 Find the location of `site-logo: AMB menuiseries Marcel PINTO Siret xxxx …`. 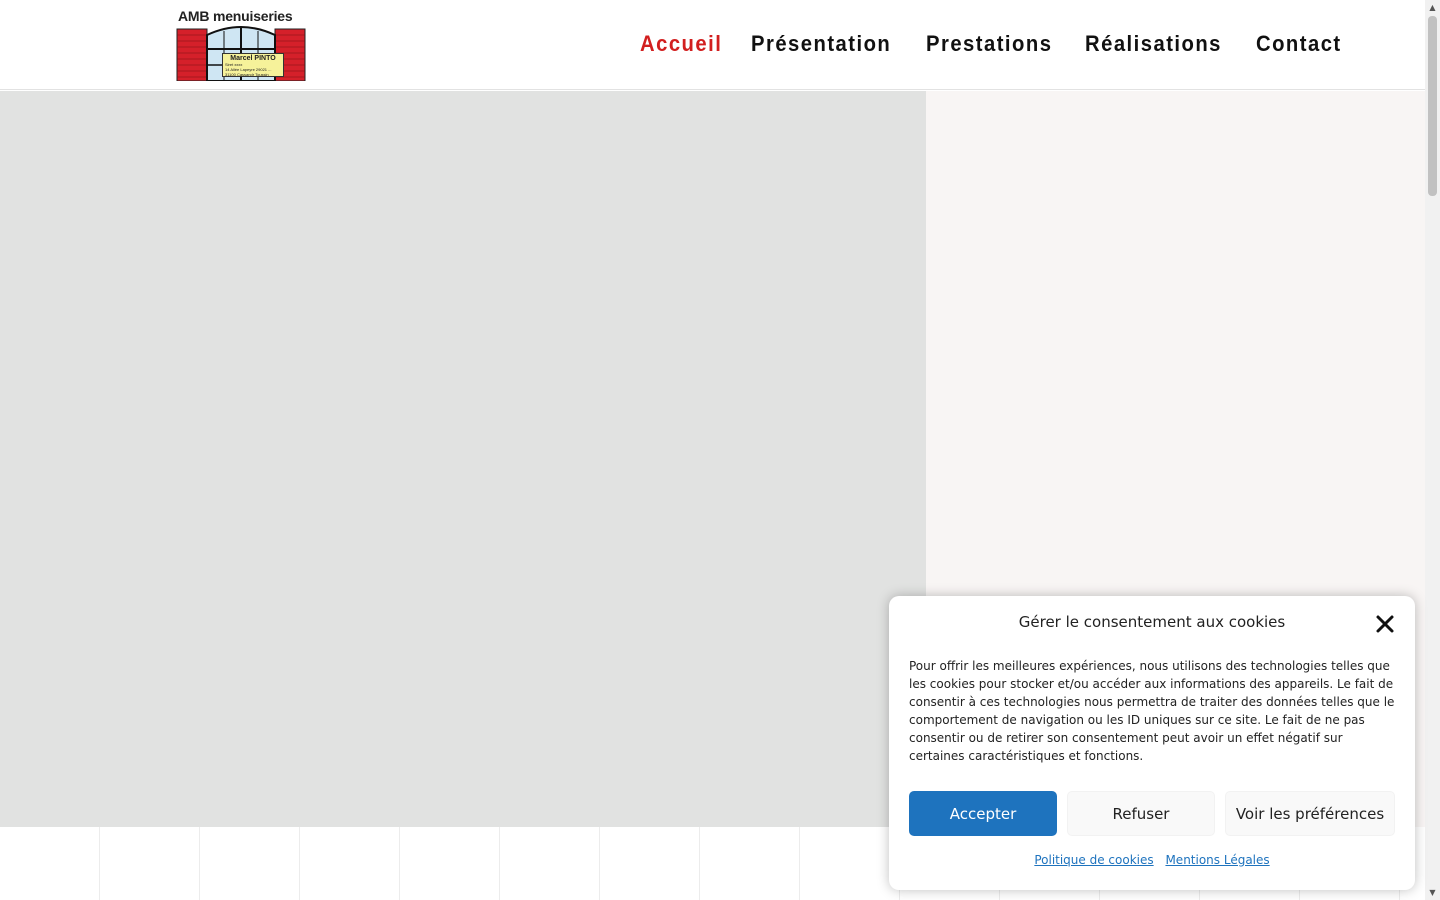

site-logo: AMB menuiseries Marcel PINTO Siret xxxx … is located at coordinates (241, 45).